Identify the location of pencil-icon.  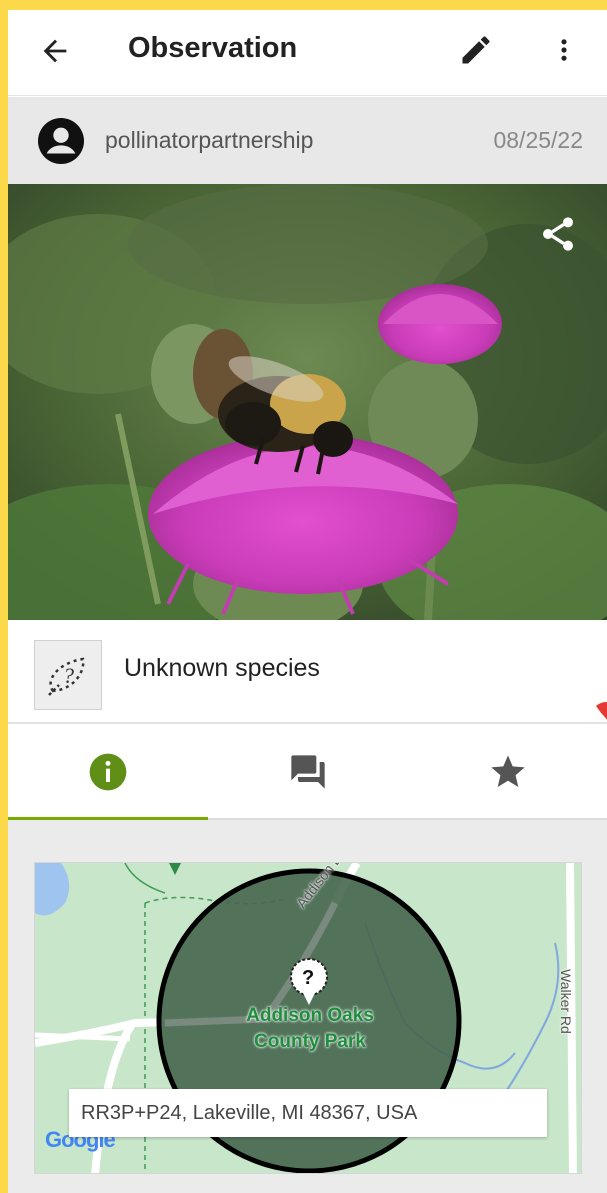
(476, 50).